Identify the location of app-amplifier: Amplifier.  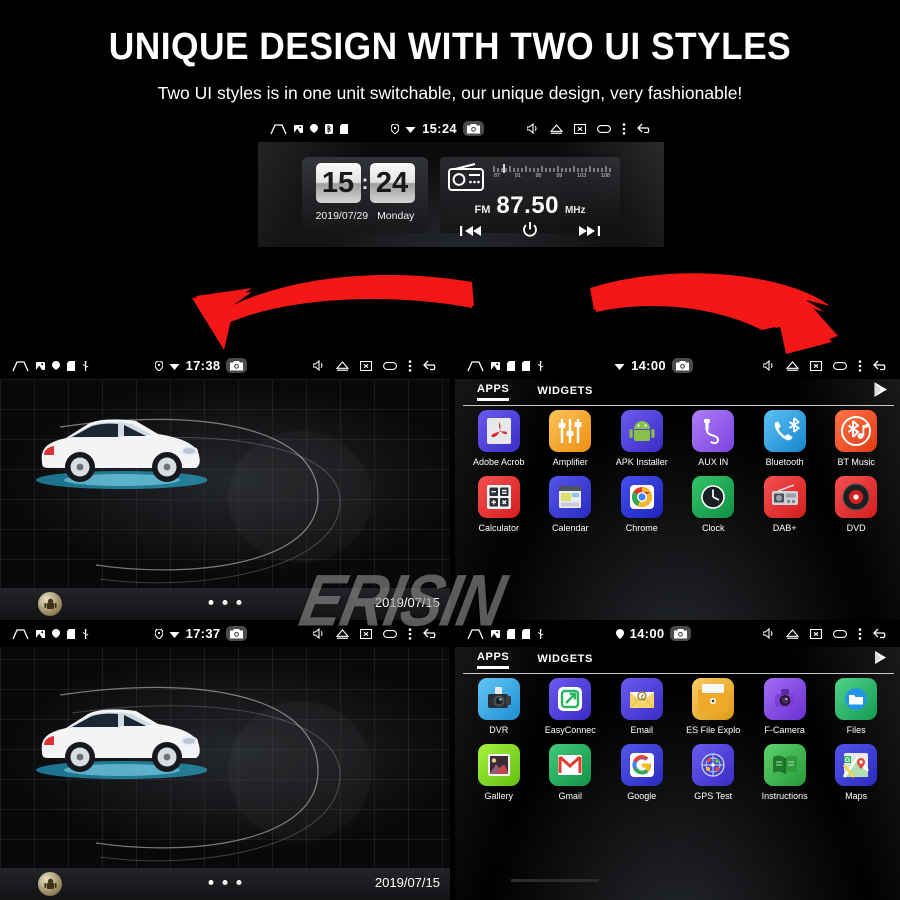
(569, 438).